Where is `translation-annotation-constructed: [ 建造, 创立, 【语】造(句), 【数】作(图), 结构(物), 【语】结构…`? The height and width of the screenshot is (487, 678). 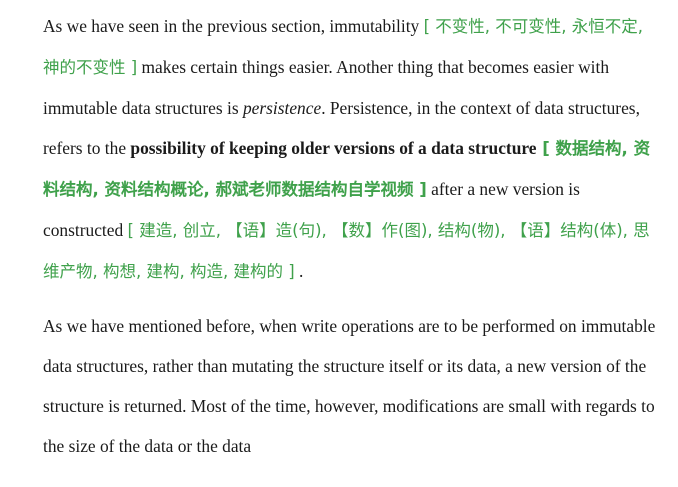
translation-annotation-constructed: [ 建造, 创立, 【语】造(句), 【数】作(图), 结构(物), 【语】结构… is located at coordinates (346, 251).